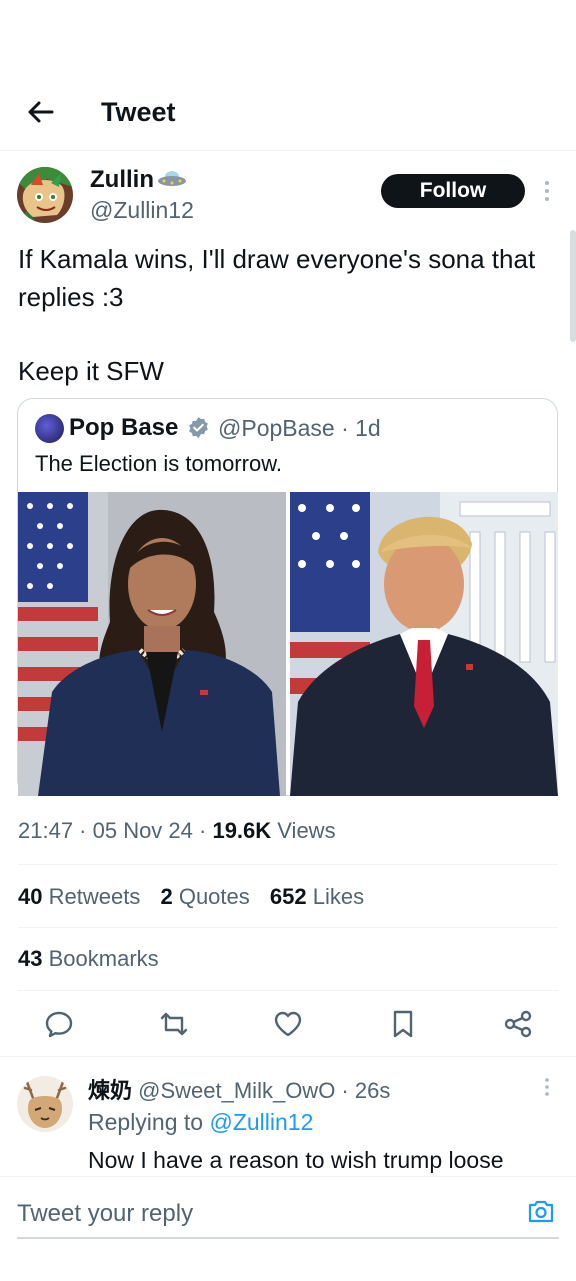 Image resolution: width=576 pixels, height=1281 pixels. I want to click on candidate-photo-right, so click(424, 644).